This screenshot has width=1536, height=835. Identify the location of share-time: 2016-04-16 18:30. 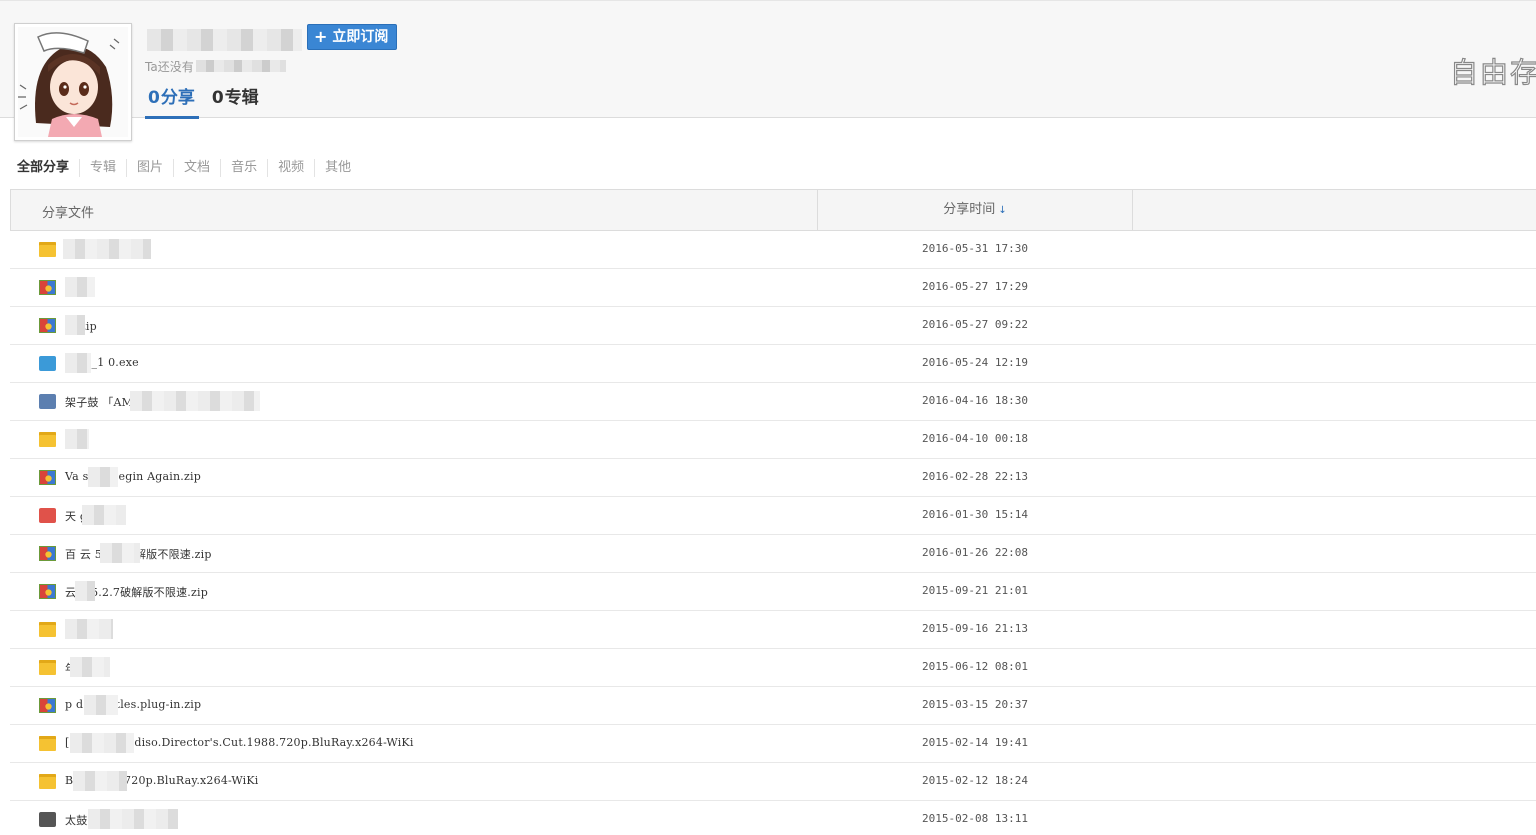
(975, 400).